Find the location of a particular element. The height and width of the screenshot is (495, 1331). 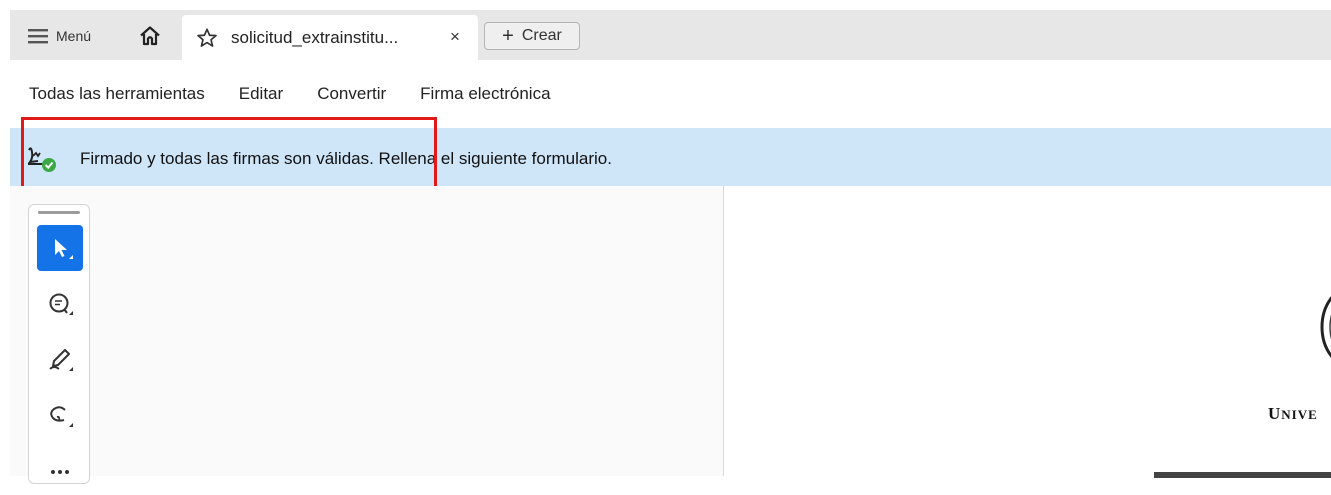

highlight-box is located at coordinates (229, 154).